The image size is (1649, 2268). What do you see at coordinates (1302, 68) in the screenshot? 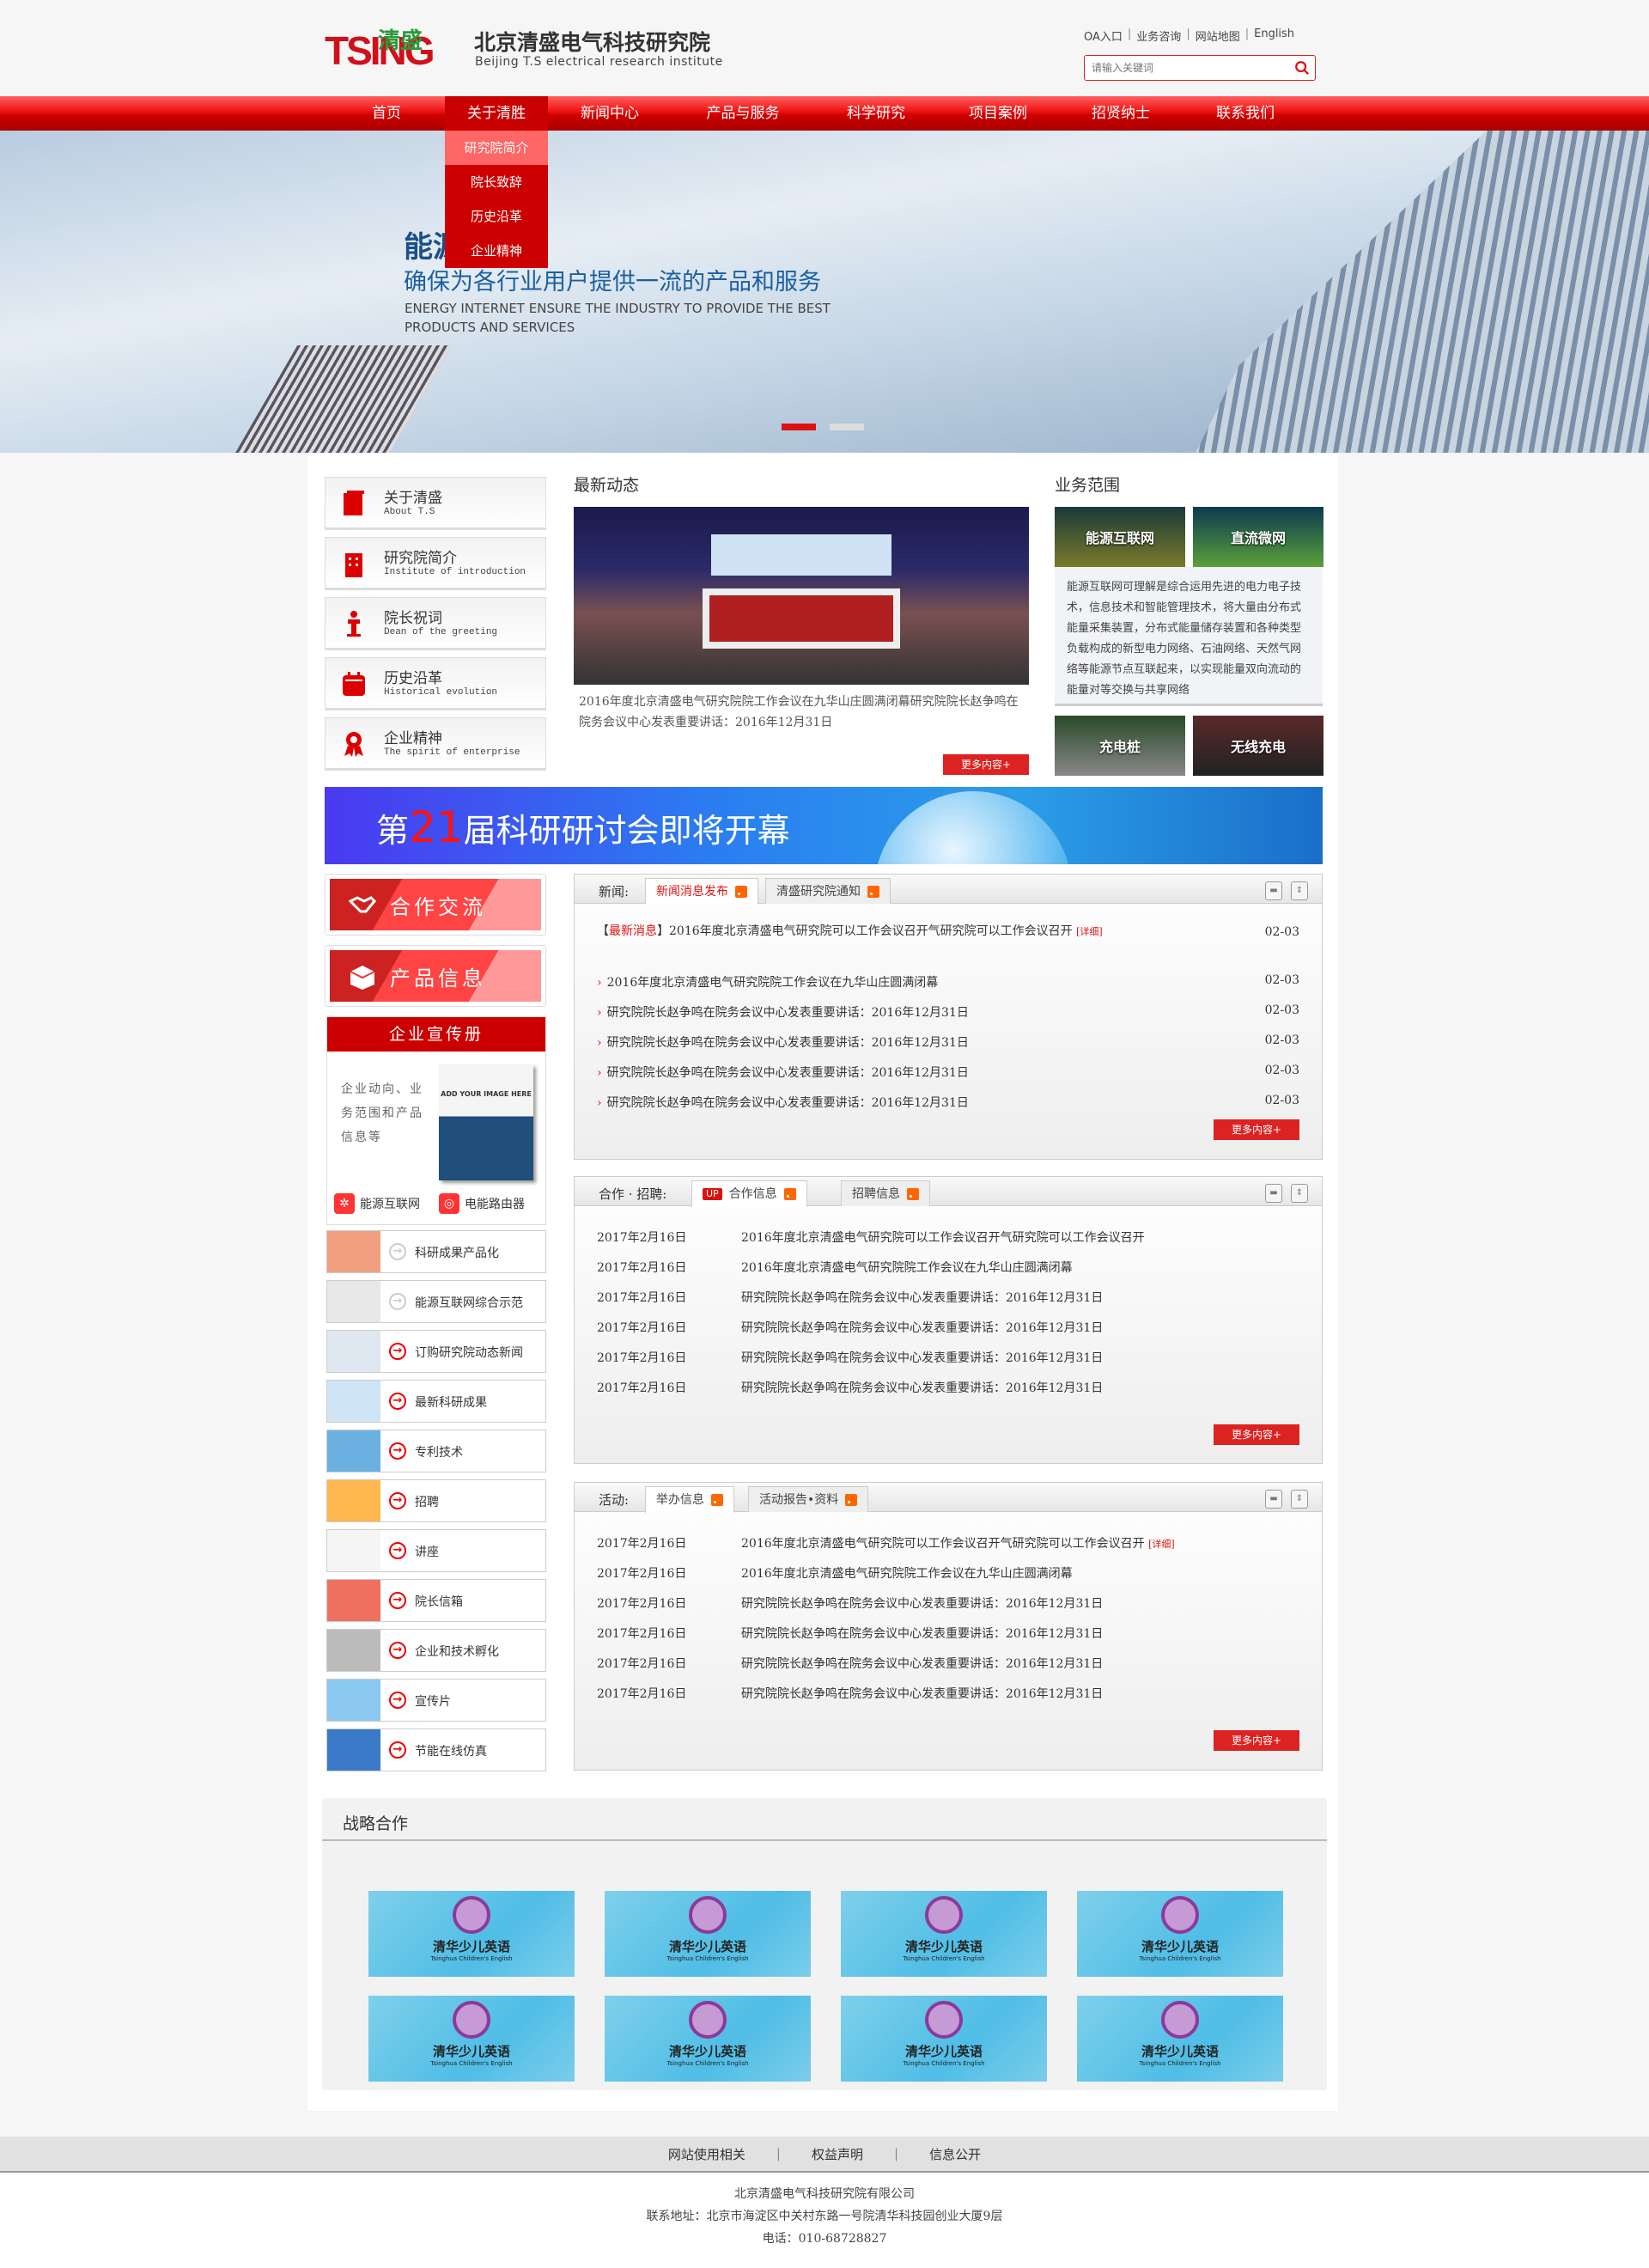
I see `search-icon` at bounding box center [1302, 68].